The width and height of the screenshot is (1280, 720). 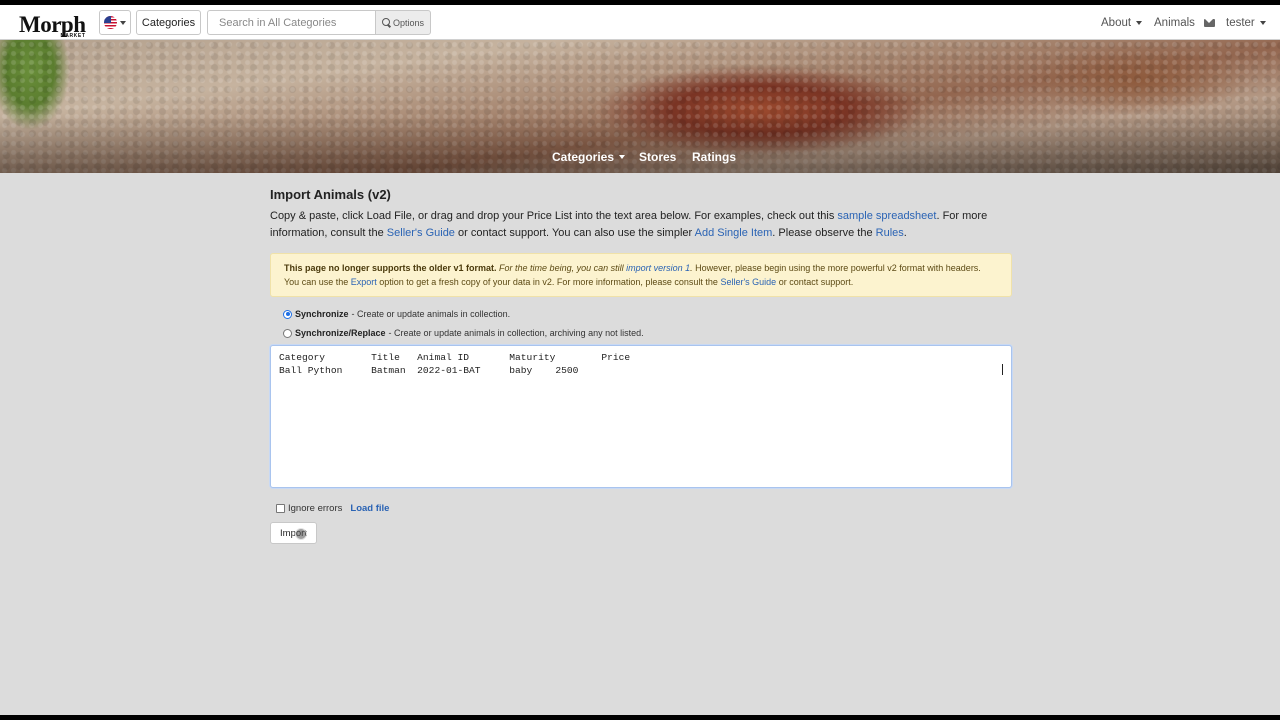 I want to click on envelope-icon, so click(x=1209, y=22).